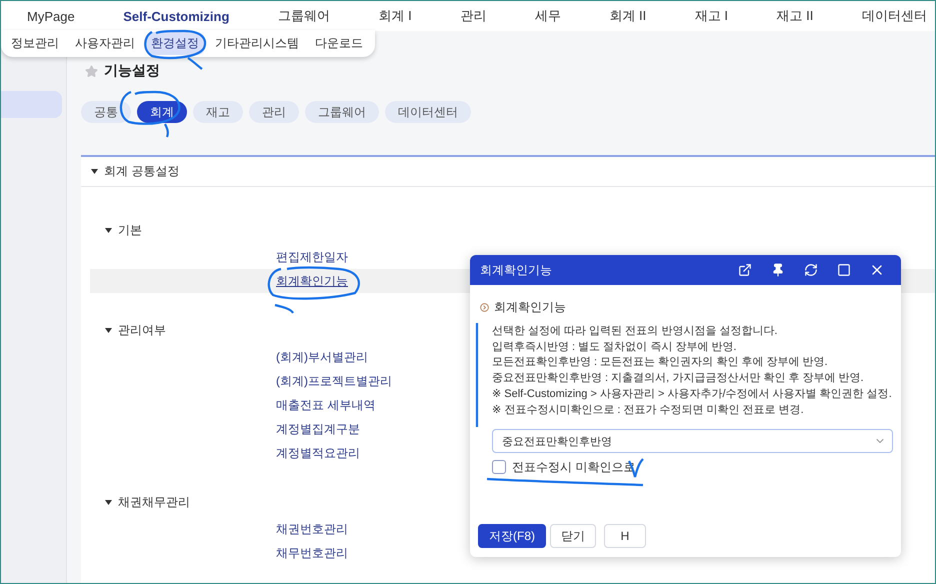 The image size is (936, 584). I want to click on submenu-item: 다운로드, so click(339, 43).